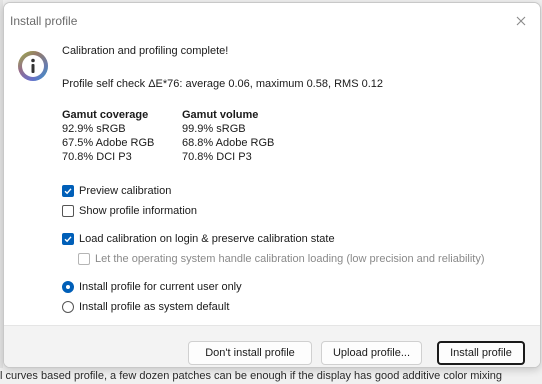  Describe the element at coordinates (214, 129) in the screenshot. I see `gamut-volume-value: 99.9% sRGB` at that location.